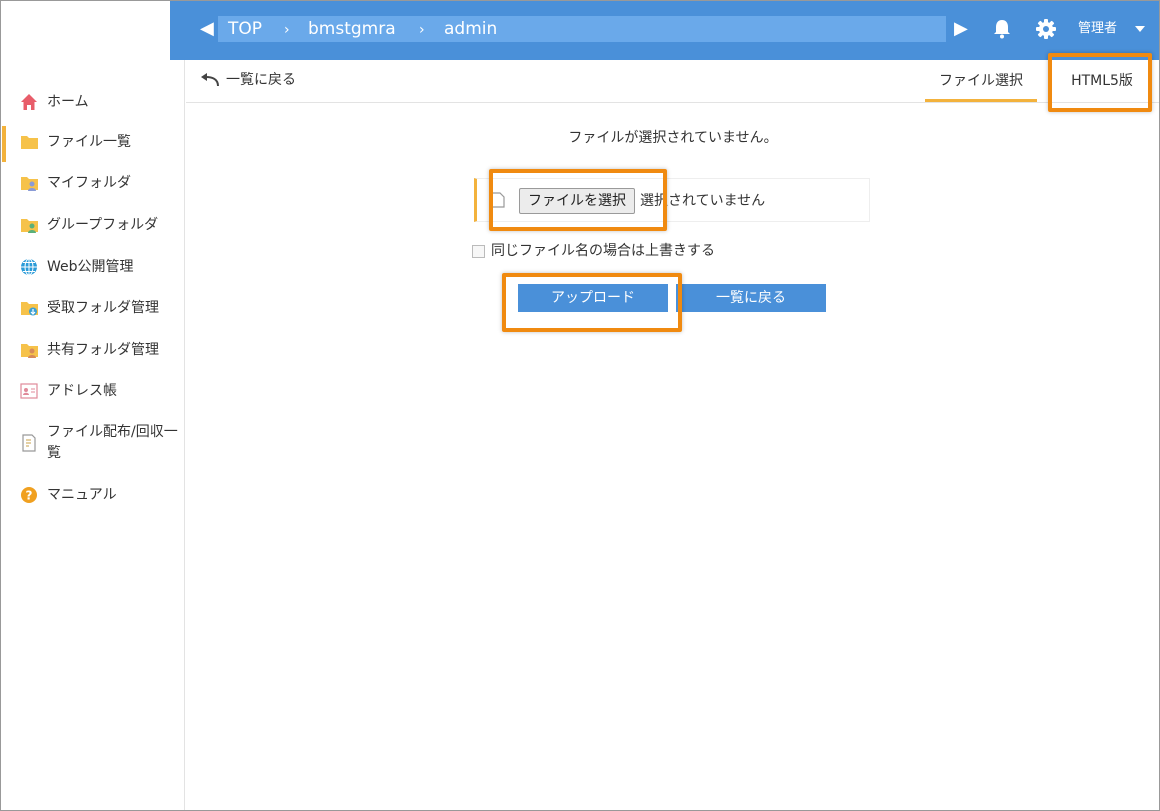 The width and height of the screenshot is (1160, 811). What do you see at coordinates (603, 251) in the screenshot?
I see `overwrite-label: 同じファイル名の場合は上書きする` at bounding box center [603, 251].